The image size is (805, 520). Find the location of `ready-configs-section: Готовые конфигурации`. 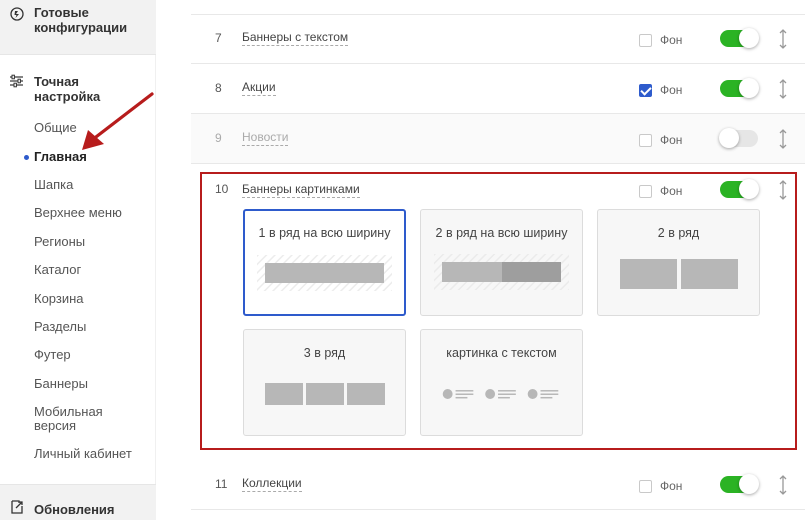

ready-configs-section: Готовые конфигурации is located at coordinates (78, 27).